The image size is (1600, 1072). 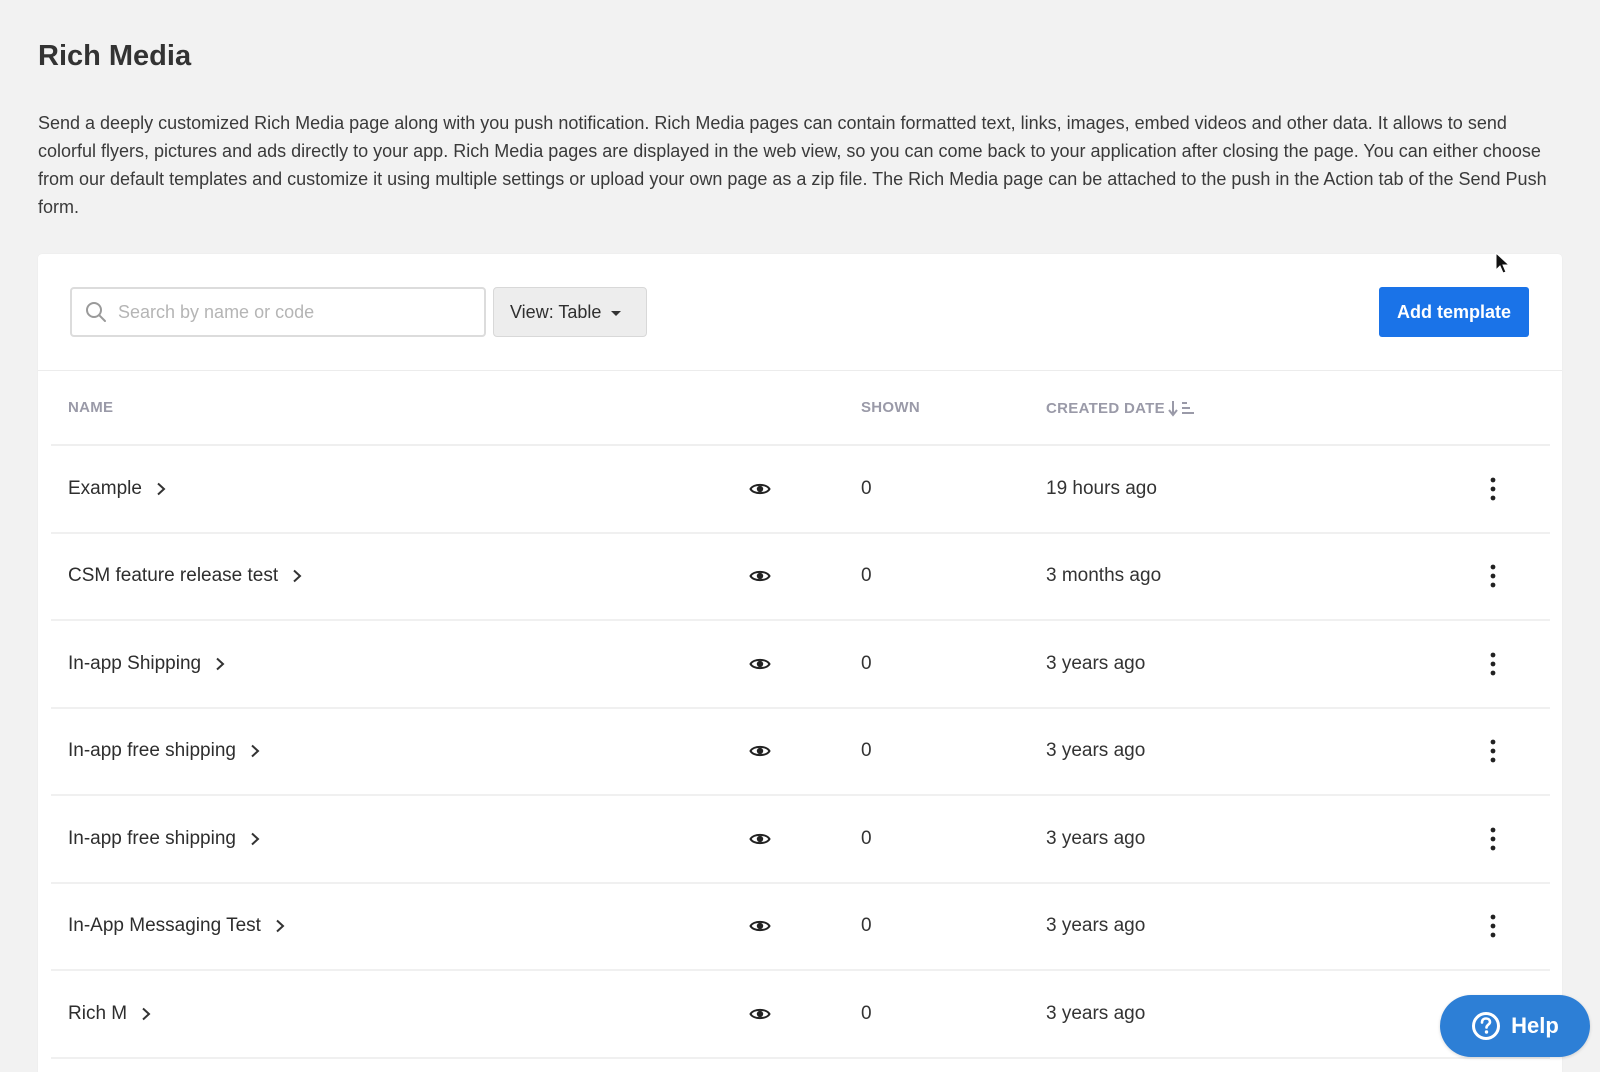 What do you see at coordinates (1454, 312) in the screenshot?
I see `add-template-button: Add template` at bounding box center [1454, 312].